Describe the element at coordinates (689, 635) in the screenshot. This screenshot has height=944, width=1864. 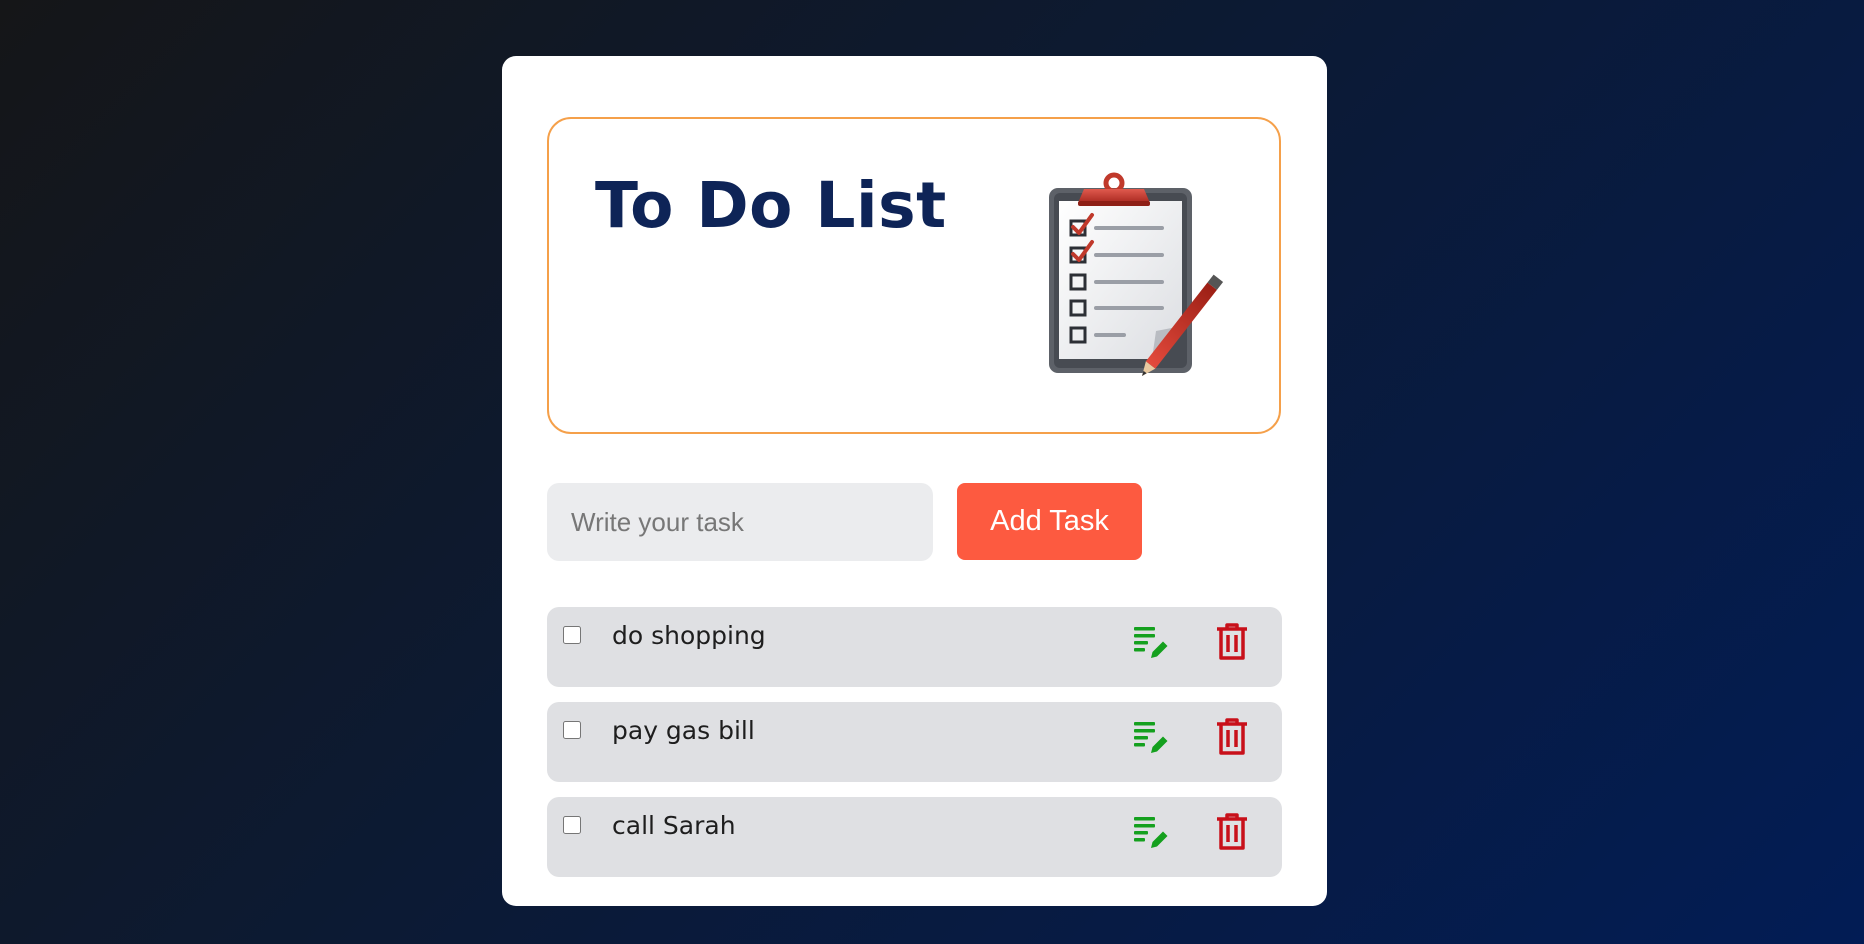
I see `task-text: do shopping` at that location.